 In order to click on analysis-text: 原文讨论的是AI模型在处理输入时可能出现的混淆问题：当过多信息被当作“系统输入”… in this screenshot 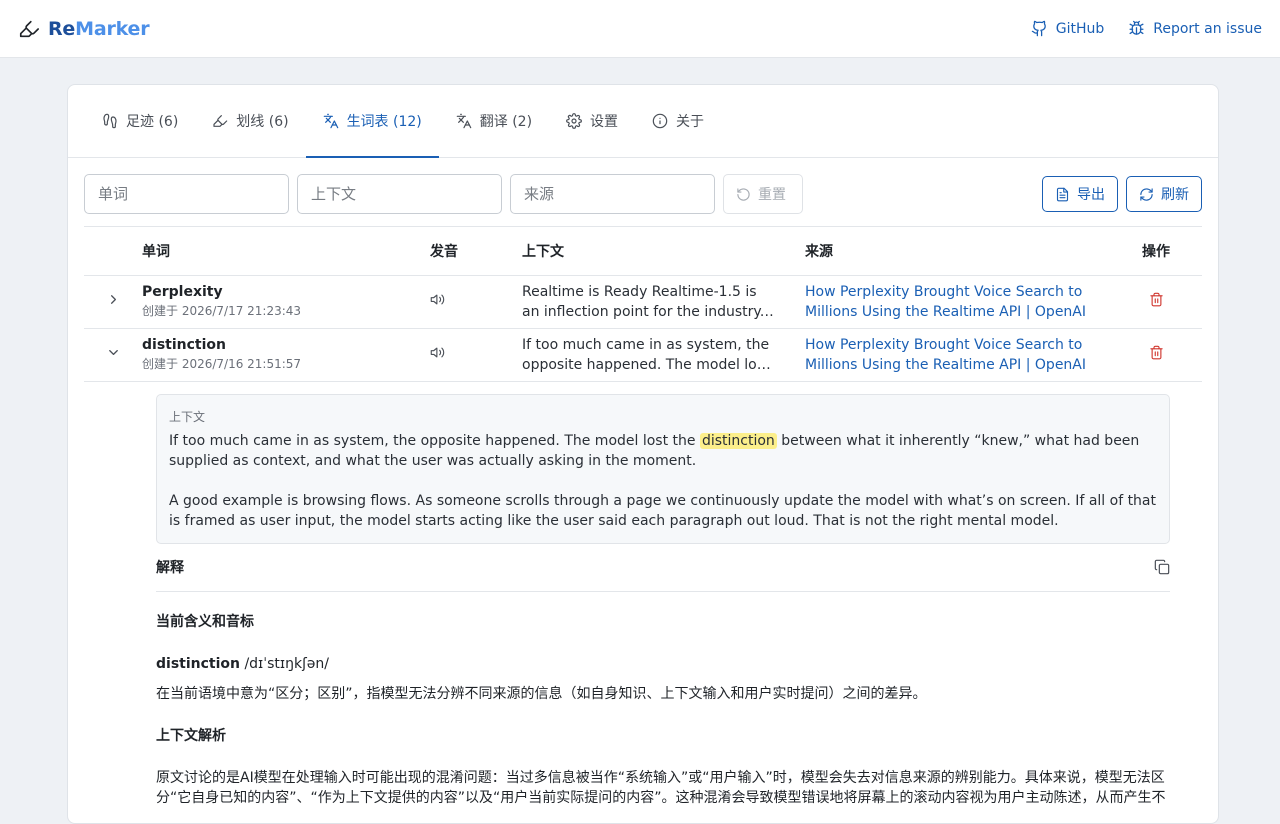, I will do `click(661, 787)`.